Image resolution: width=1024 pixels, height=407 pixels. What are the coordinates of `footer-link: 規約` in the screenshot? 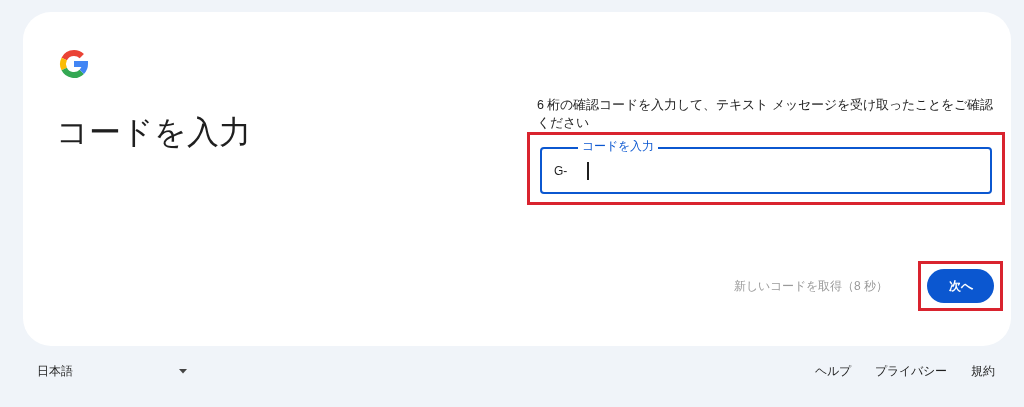 It's located at (983, 371).